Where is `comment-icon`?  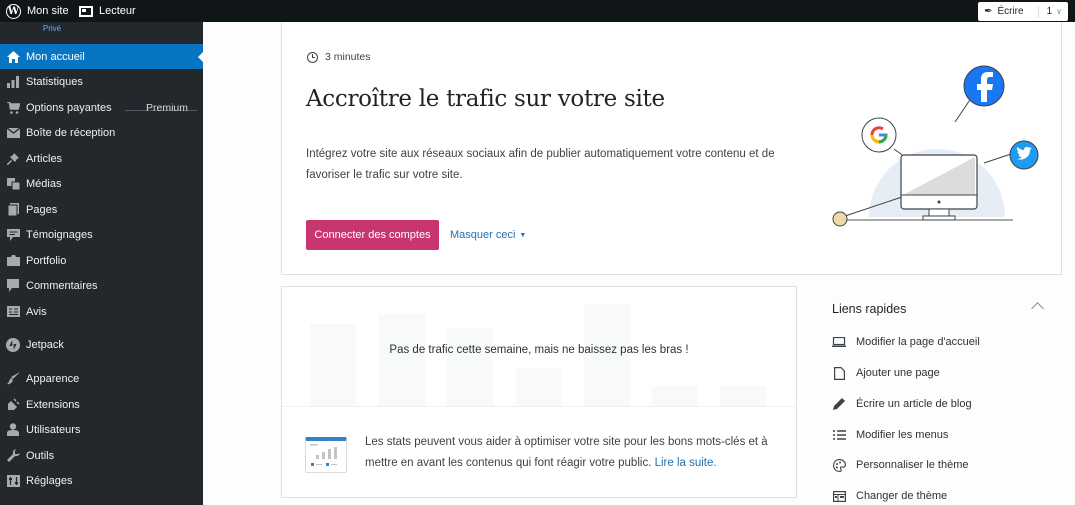 comment-icon is located at coordinates (13, 286).